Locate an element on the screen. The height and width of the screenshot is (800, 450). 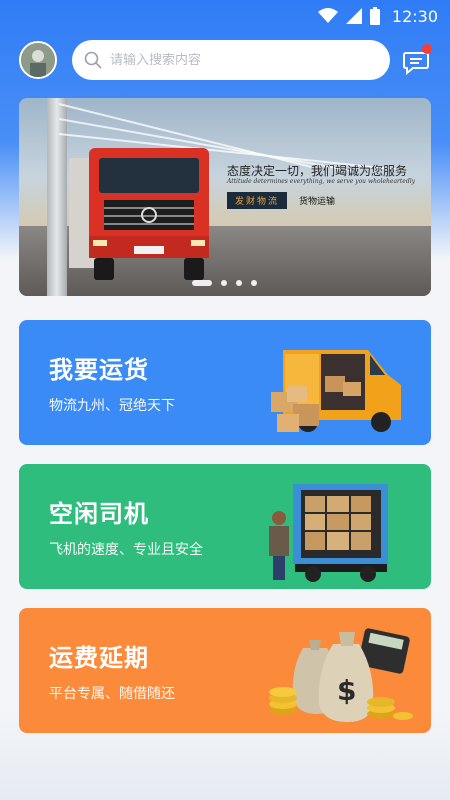
card-subtitle: 飞机的速度、专业且安全 is located at coordinates (126, 550).